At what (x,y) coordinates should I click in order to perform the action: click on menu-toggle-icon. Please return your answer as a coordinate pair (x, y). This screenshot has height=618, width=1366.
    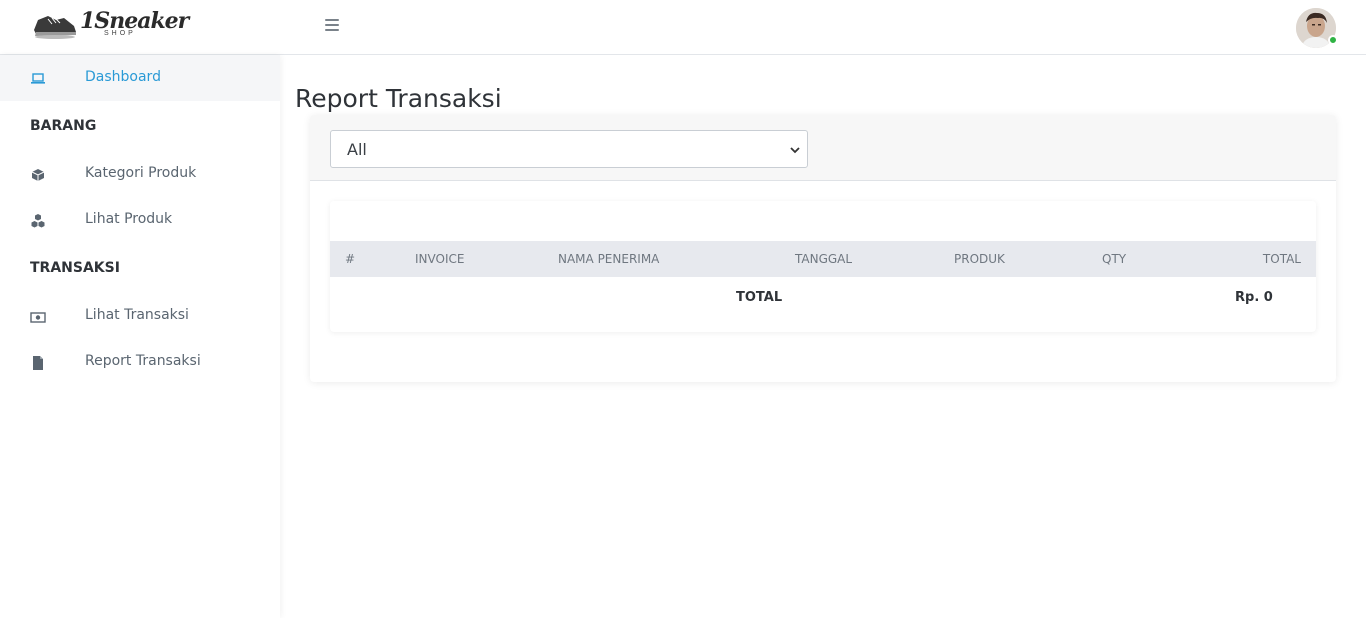
    Looking at the image, I should click on (333, 24).